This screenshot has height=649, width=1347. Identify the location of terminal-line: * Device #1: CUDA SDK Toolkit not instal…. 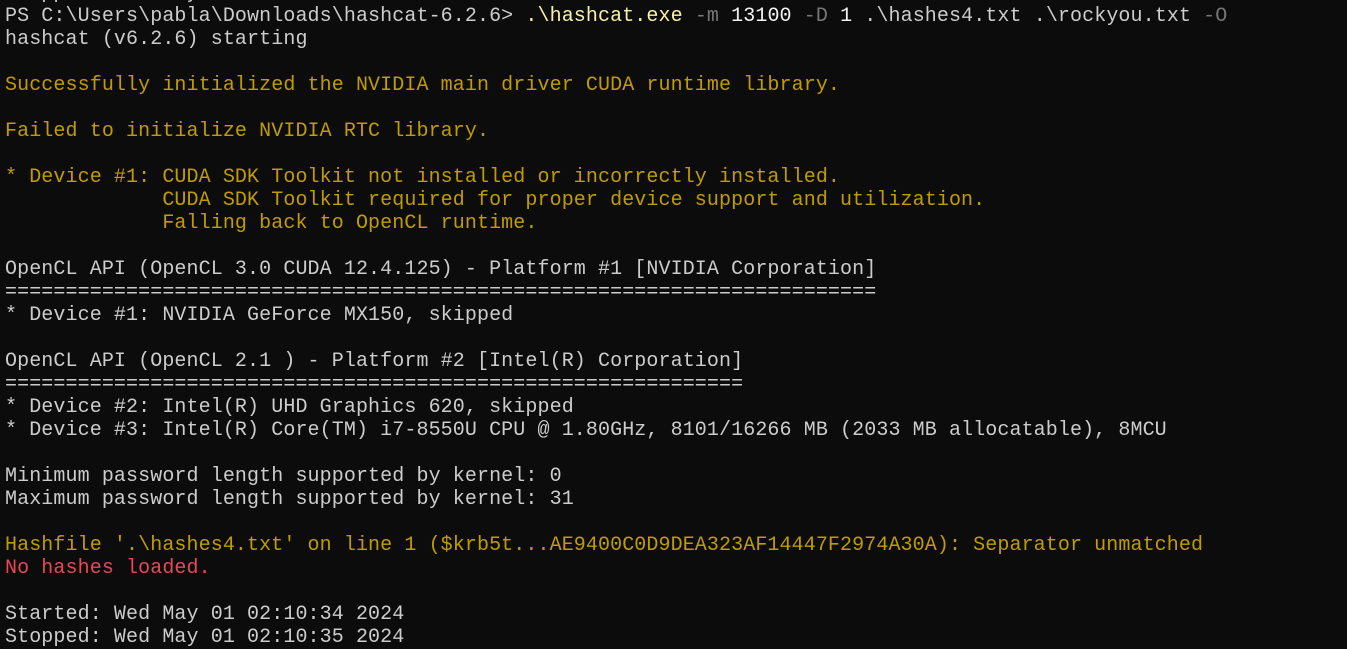
(676, 177).